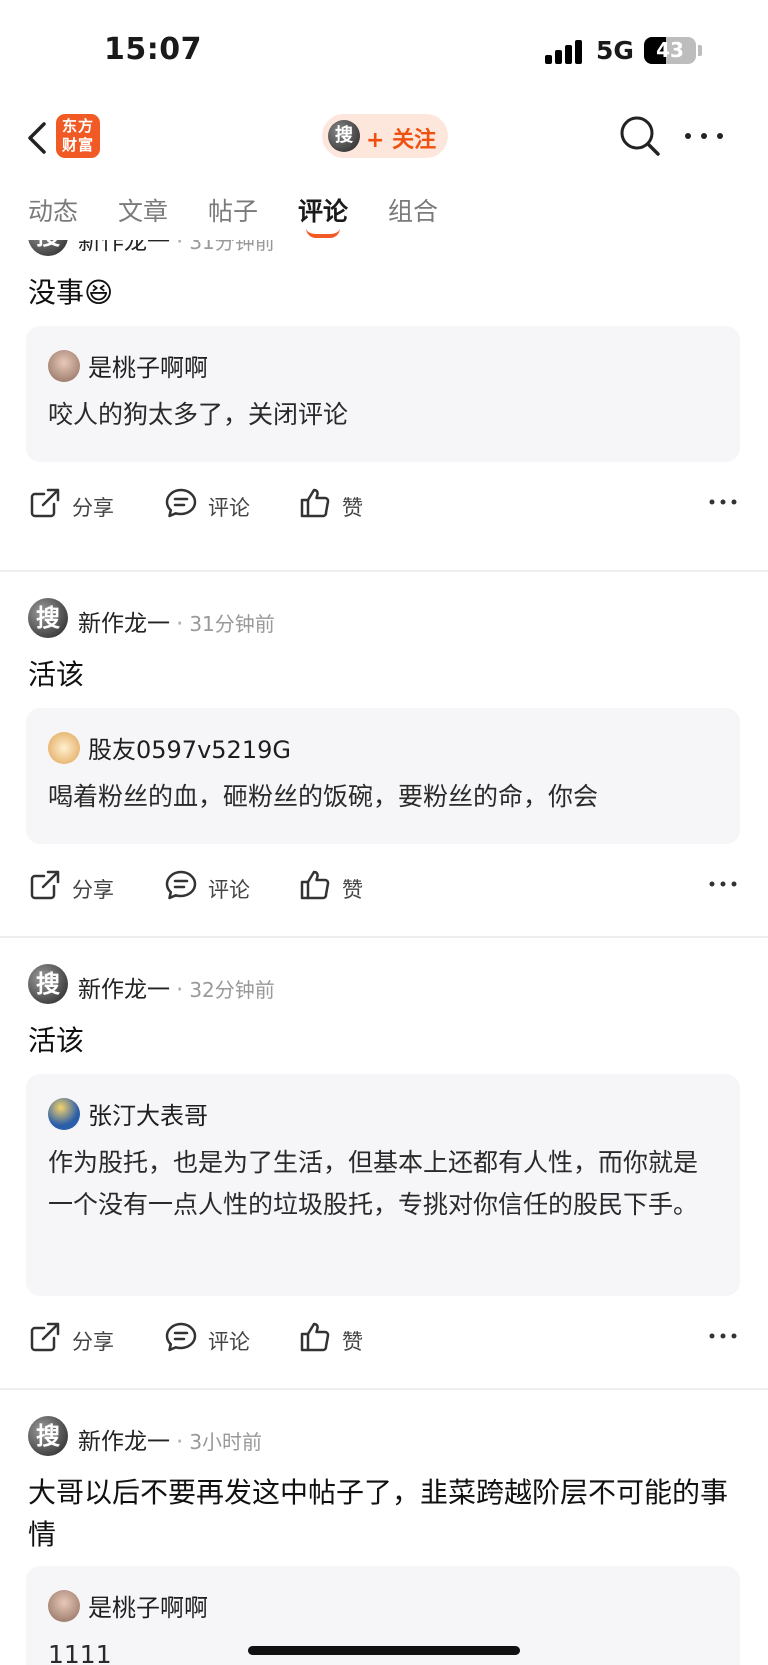  I want to click on more-button, so click(704, 136).